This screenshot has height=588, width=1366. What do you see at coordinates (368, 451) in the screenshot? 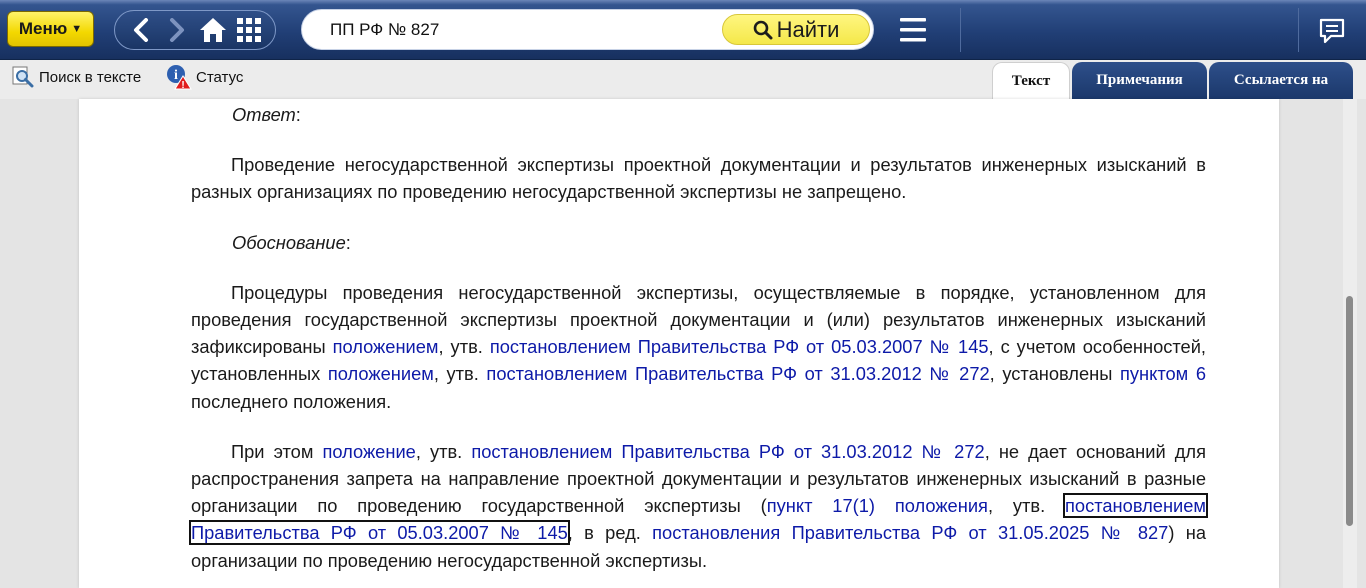
I see `link-regulation-2: положение` at bounding box center [368, 451].